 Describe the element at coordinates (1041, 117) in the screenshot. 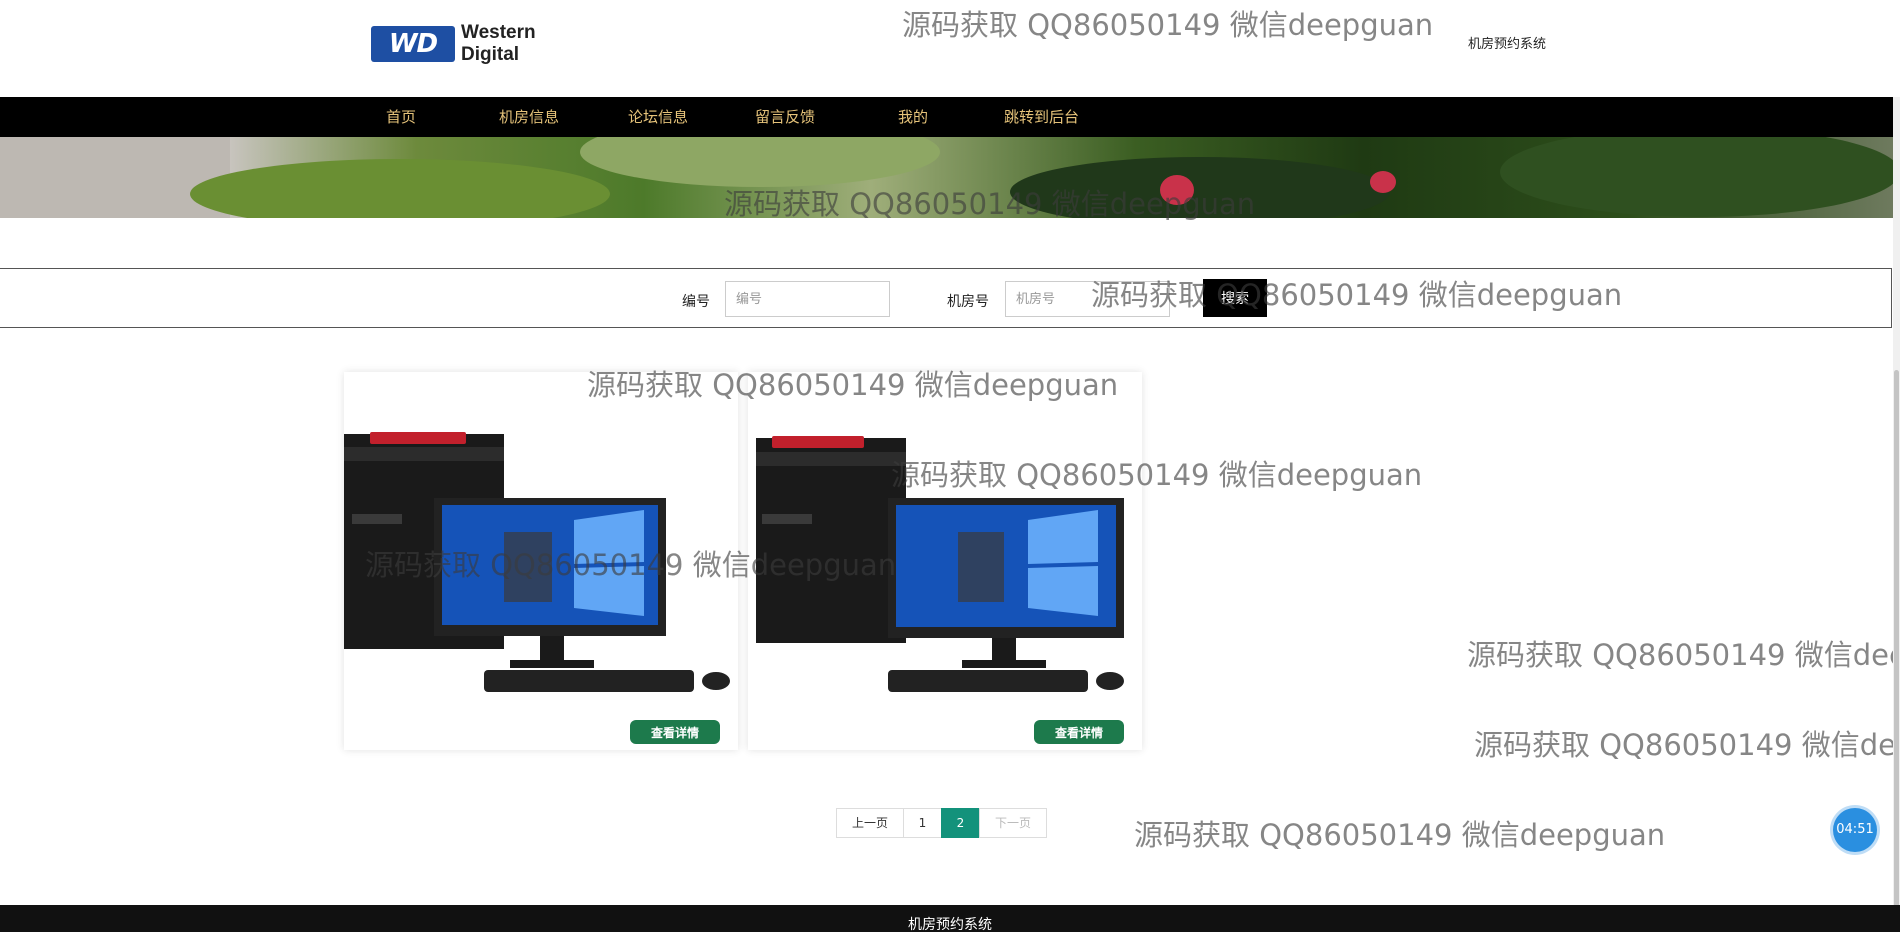

I see `nav-item-admin: 跳转到后台` at that location.